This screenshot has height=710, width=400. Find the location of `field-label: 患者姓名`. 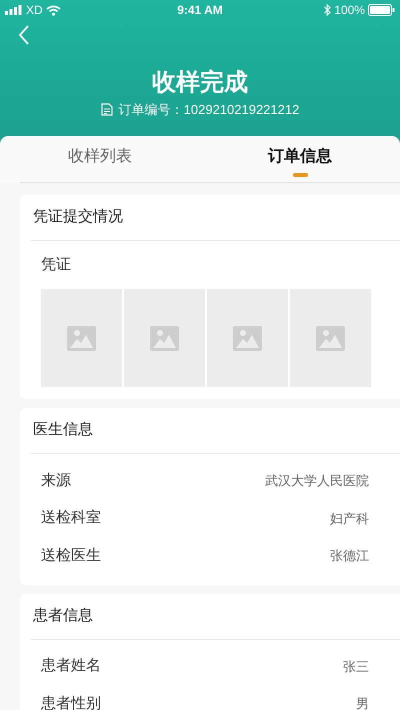

field-label: 患者姓名 is located at coordinates (71, 666).